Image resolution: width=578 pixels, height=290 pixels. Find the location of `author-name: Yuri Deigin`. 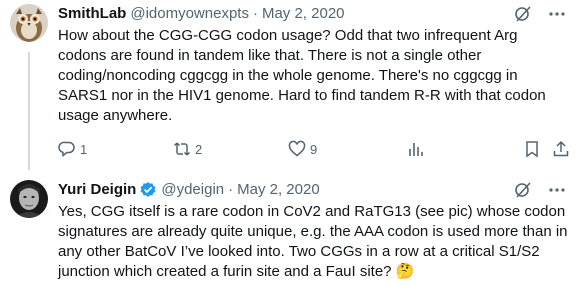

author-name: Yuri Deigin is located at coordinates (97, 190).